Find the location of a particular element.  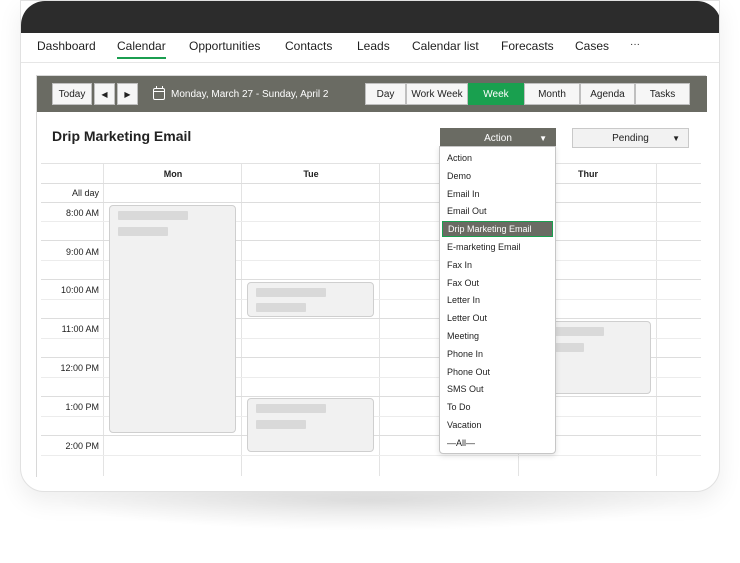

view-day-button: Day is located at coordinates (385, 94).